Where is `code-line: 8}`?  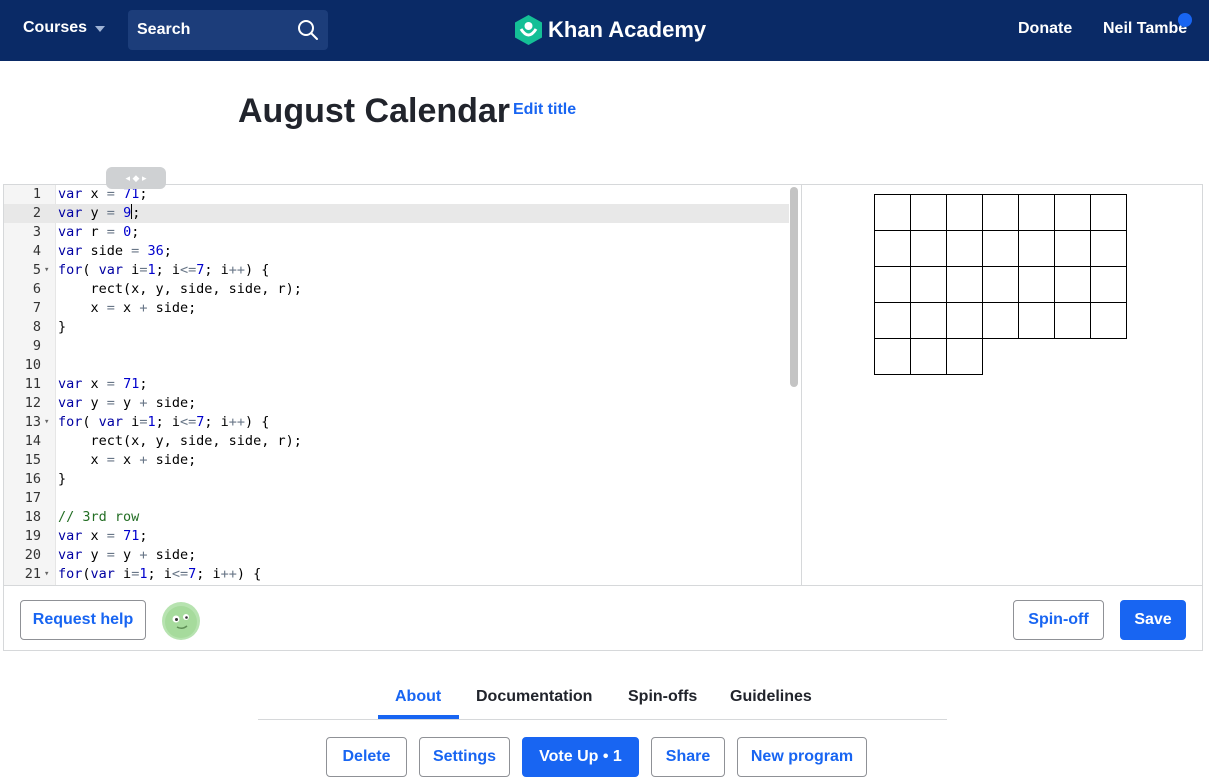 code-line: 8} is located at coordinates (396, 327).